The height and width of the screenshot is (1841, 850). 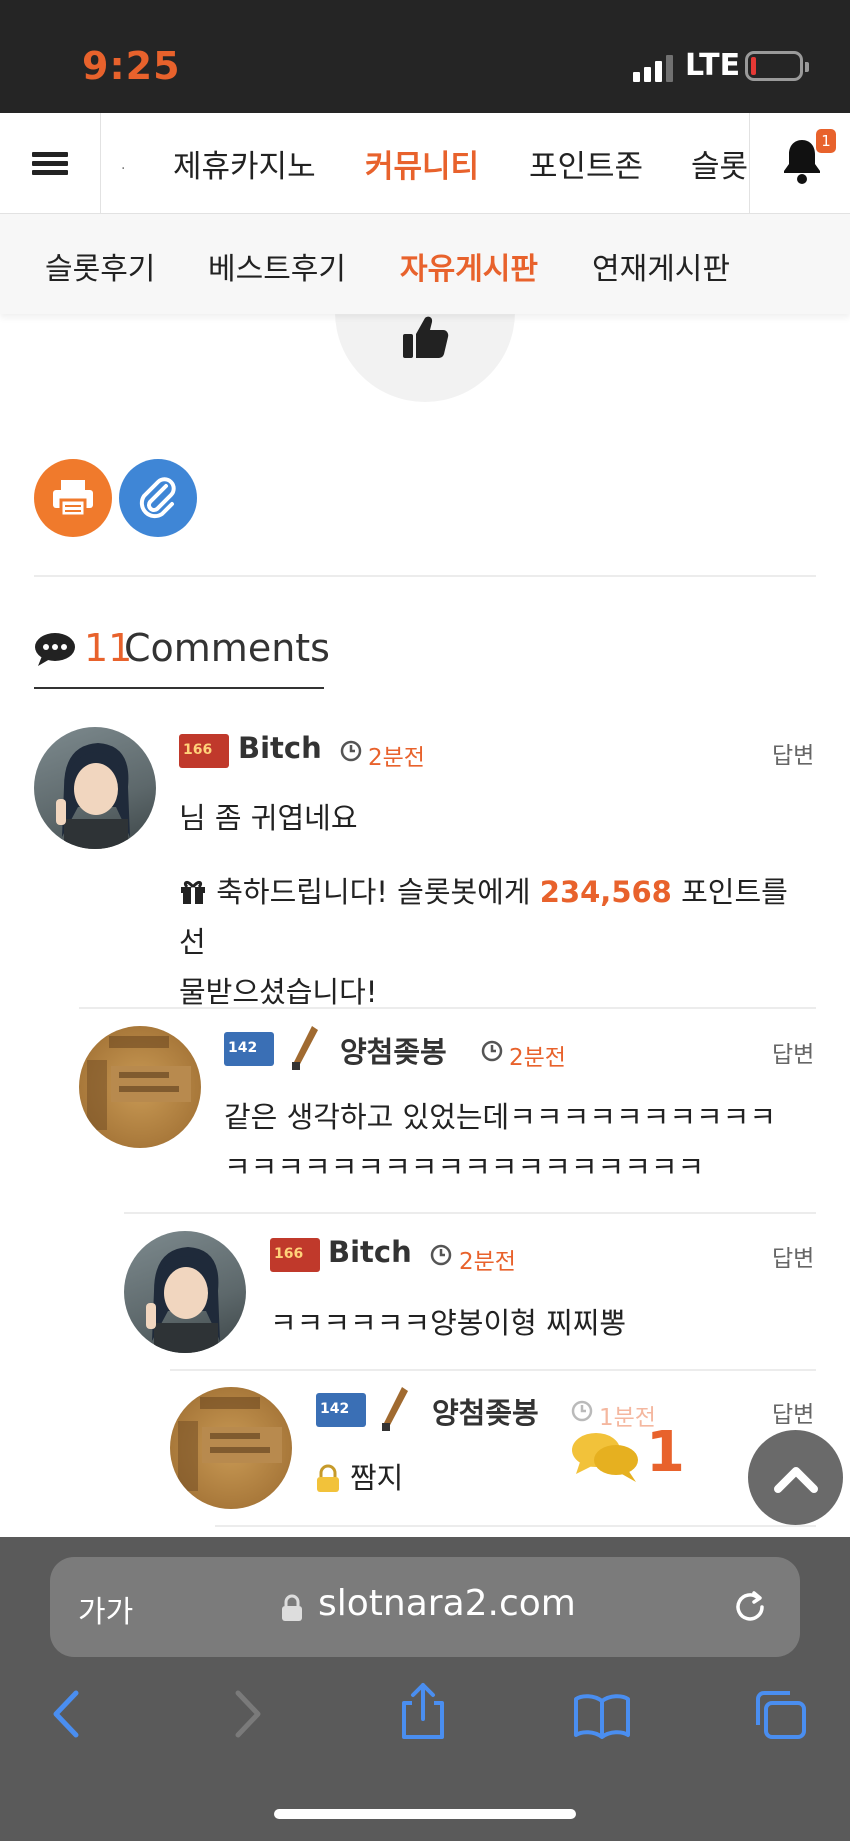 I want to click on gift-points: 234,568, so click(x=605, y=892).